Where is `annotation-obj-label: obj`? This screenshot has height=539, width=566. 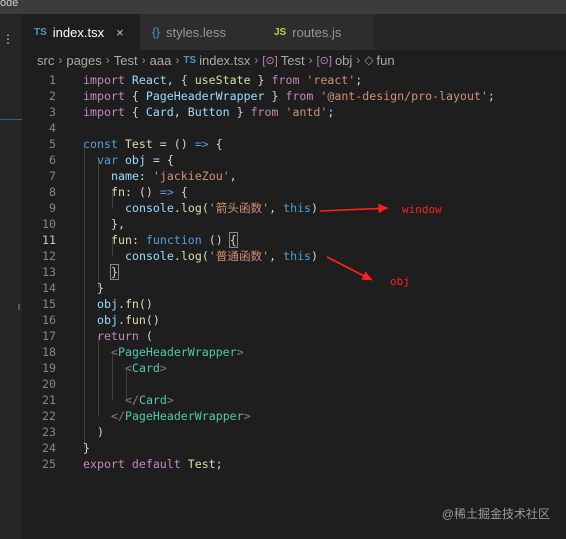
annotation-obj-label: obj is located at coordinates (400, 281).